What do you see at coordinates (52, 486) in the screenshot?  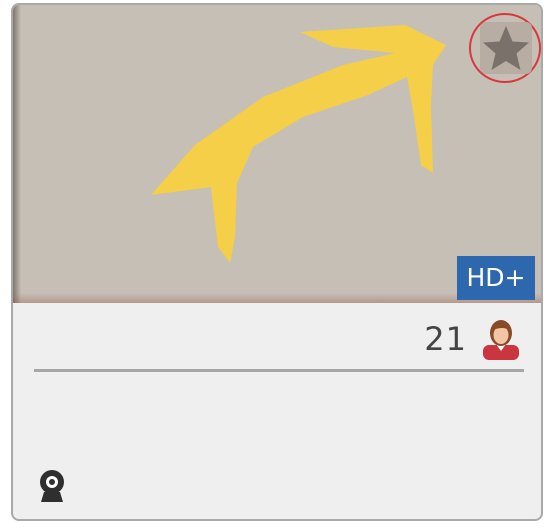 I see `webcam-icon` at bounding box center [52, 486].